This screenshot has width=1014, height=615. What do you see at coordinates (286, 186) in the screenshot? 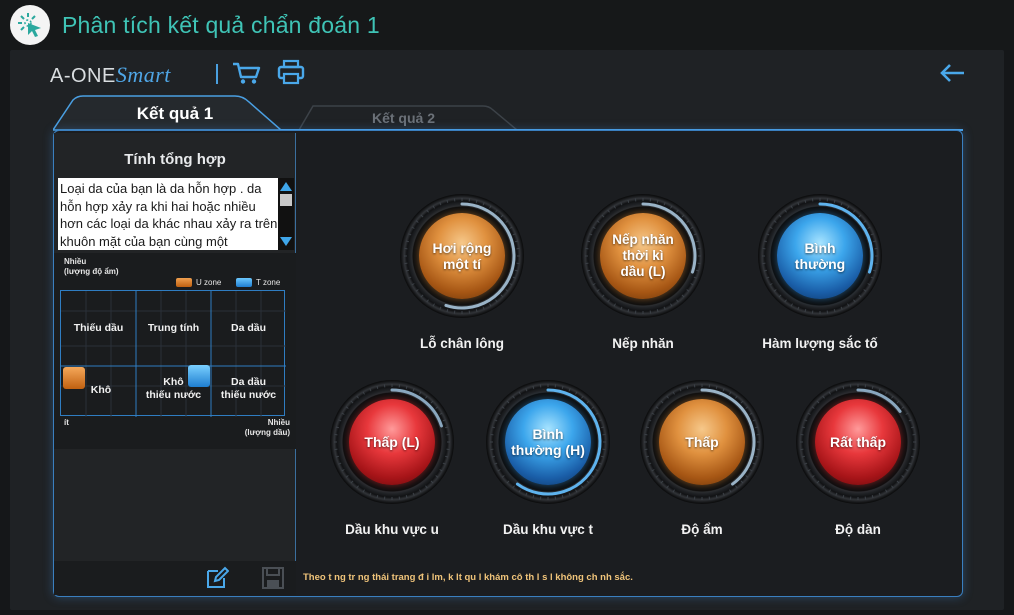
I see `scroll-up-icon` at bounding box center [286, 186].